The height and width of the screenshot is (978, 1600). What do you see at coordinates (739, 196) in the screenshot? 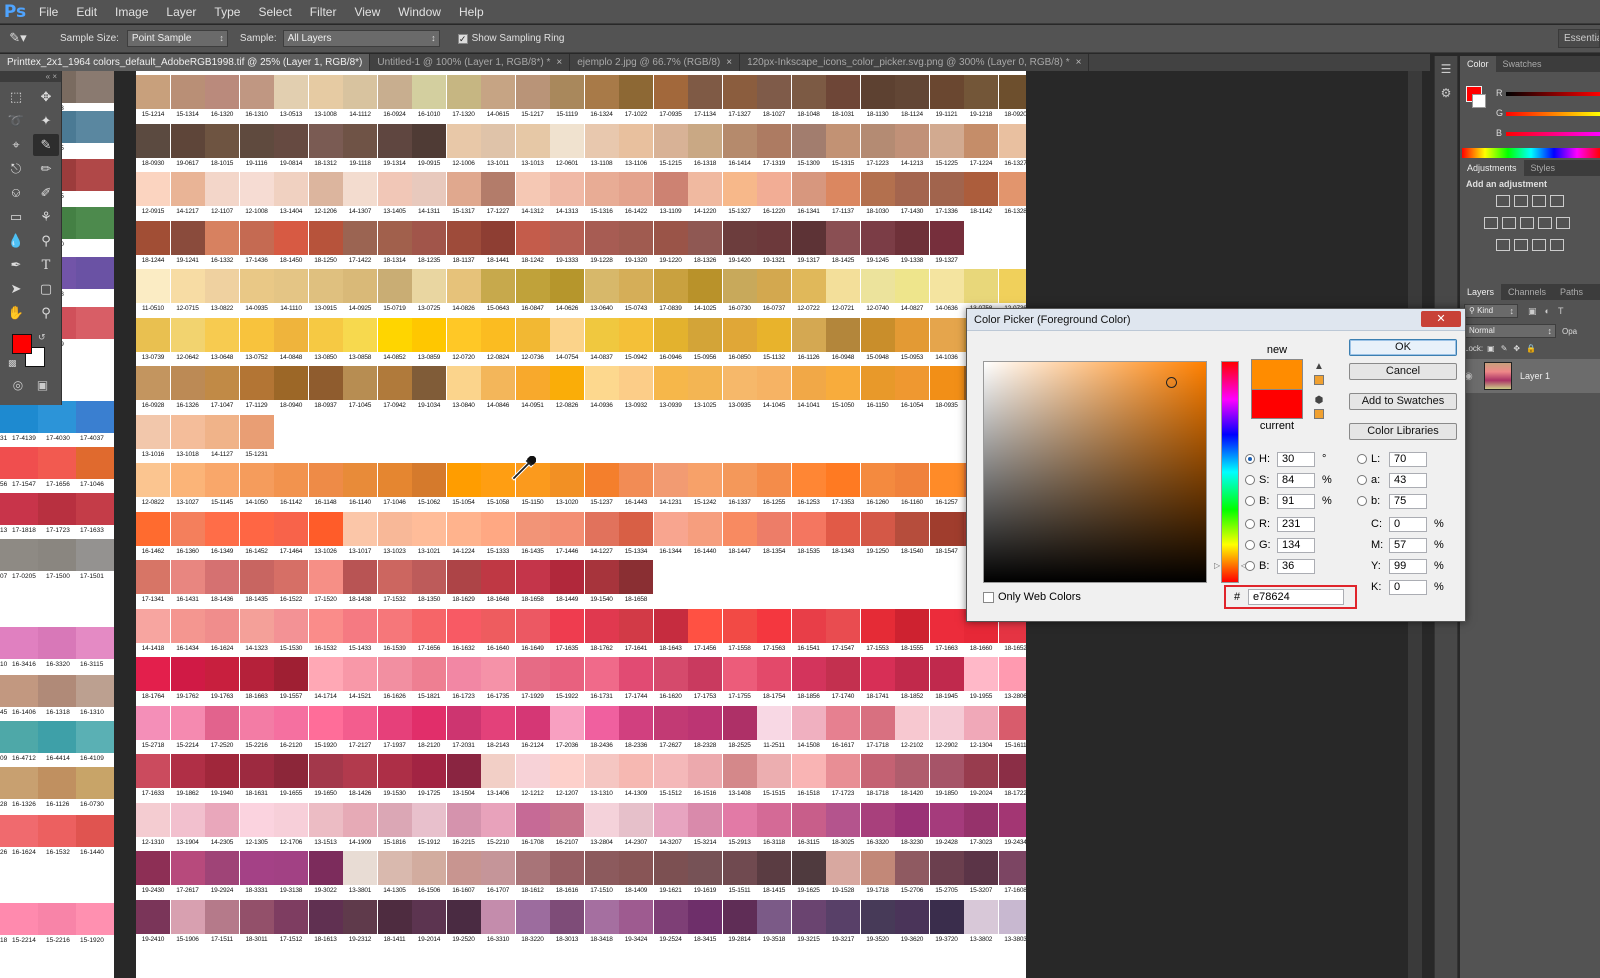
I see `color-swatch: 15-1327` at bounding box center [739, 196].